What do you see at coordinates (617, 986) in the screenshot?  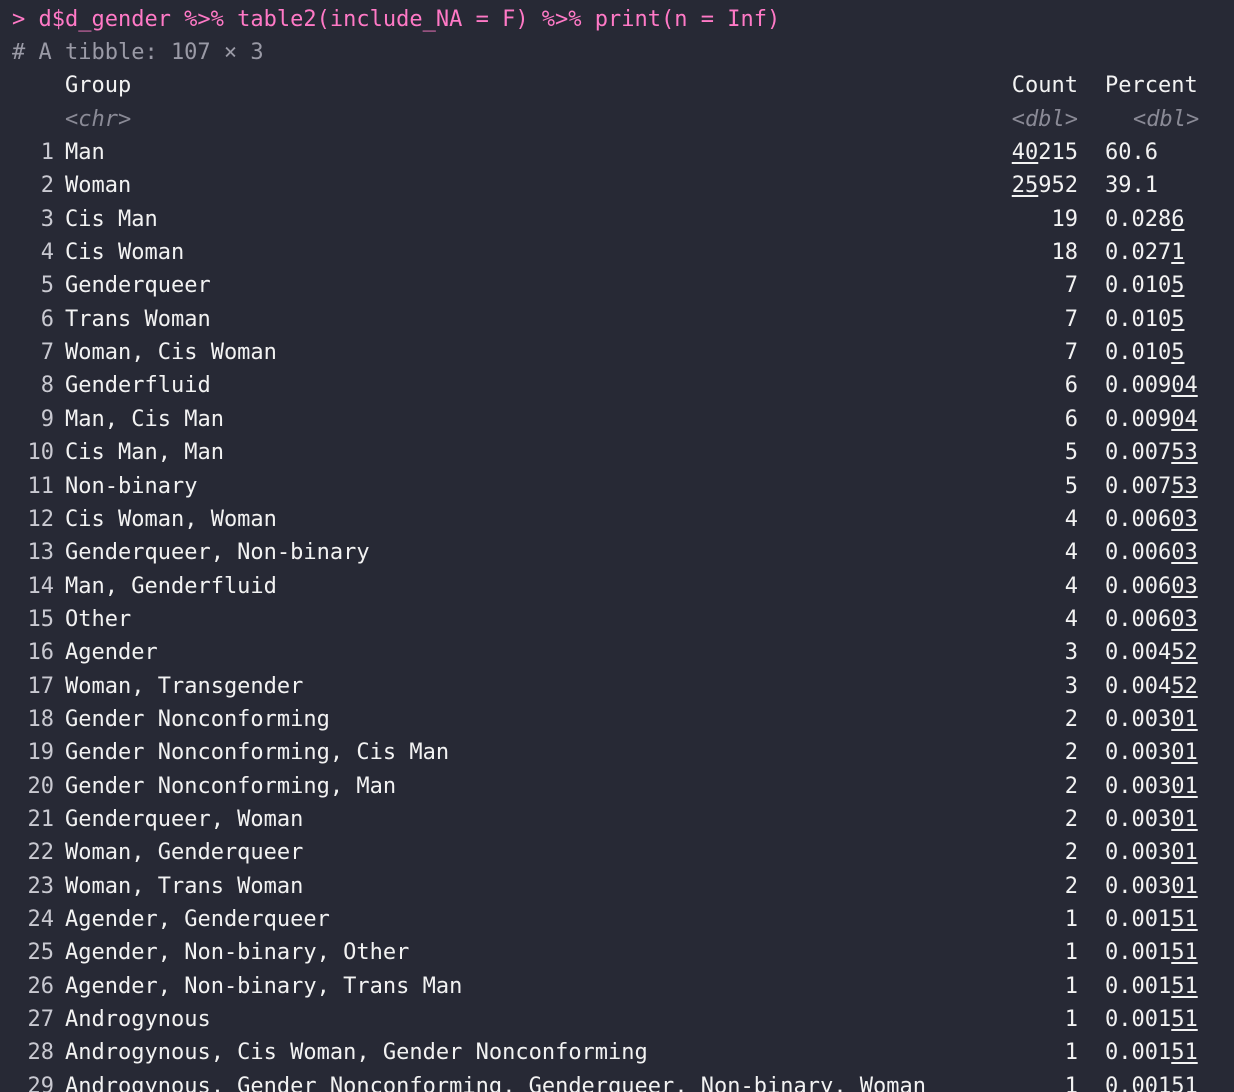 I see `table-row: 26 Agender, Non-binary, Trans Man 1 0.00151` at bounding box center [617, 986].